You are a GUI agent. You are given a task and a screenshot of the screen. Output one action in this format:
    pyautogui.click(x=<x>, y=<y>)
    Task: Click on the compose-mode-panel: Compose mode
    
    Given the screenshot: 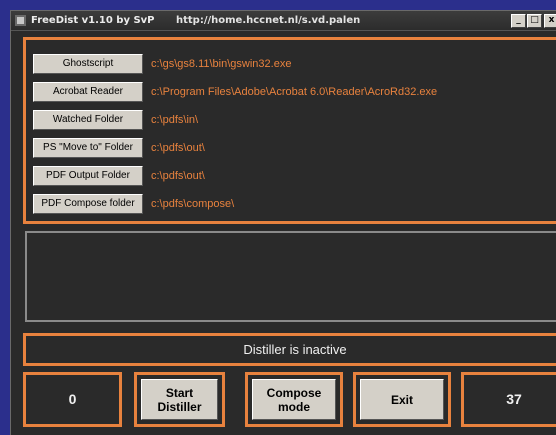 What is the action you would take?
    pyautogui.click(x=294, y=399)
    